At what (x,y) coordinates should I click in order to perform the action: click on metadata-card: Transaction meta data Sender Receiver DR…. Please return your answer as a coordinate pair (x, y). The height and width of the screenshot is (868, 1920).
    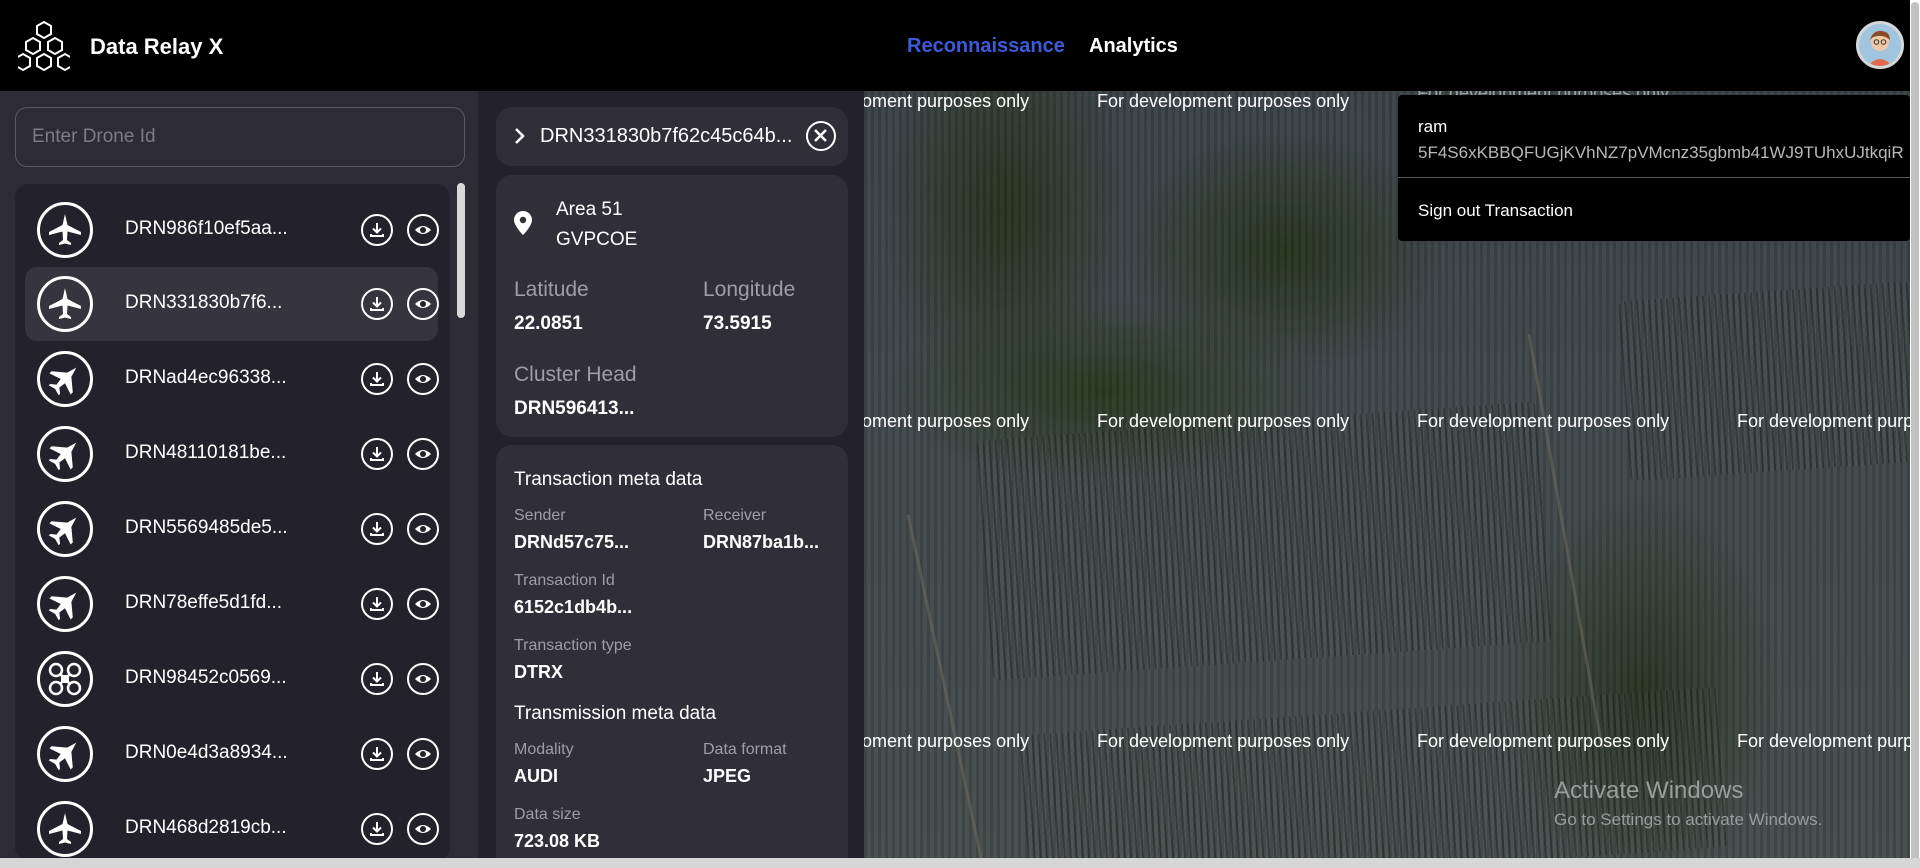
    Looking at the image, I should click on (672, 656).